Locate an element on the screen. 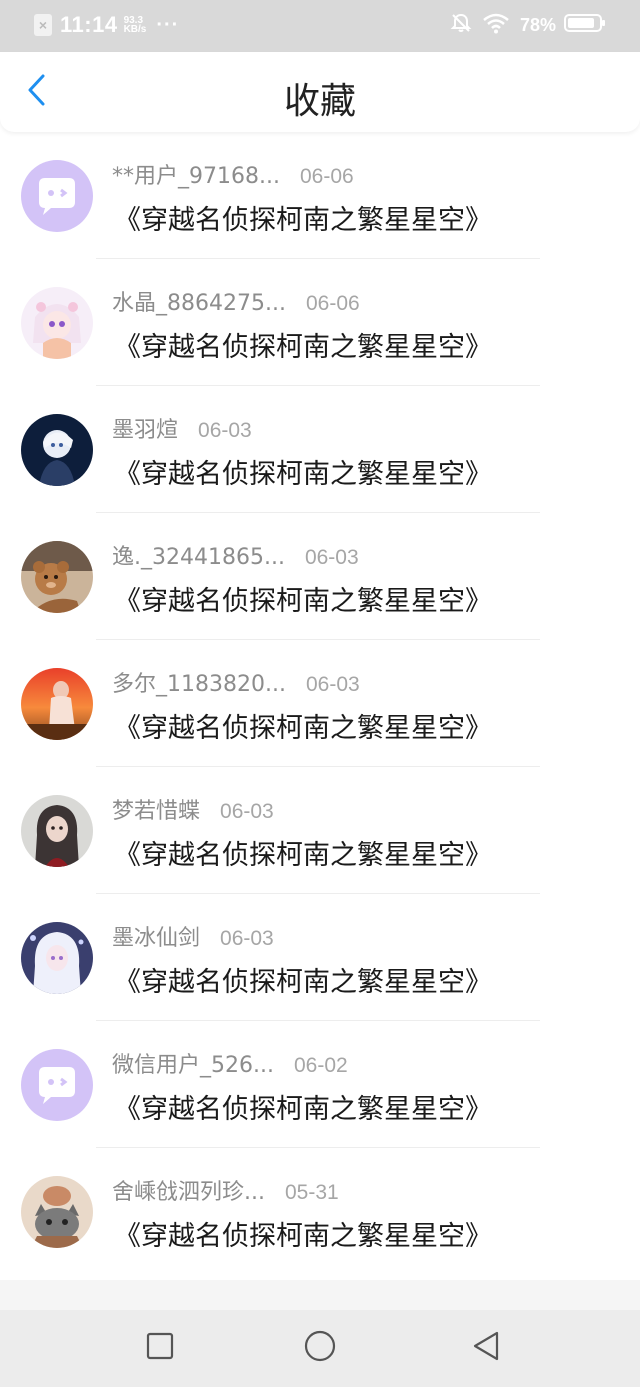  item-meta: 水晶_8864275... 06-06 is located at coordinates (236, 301).